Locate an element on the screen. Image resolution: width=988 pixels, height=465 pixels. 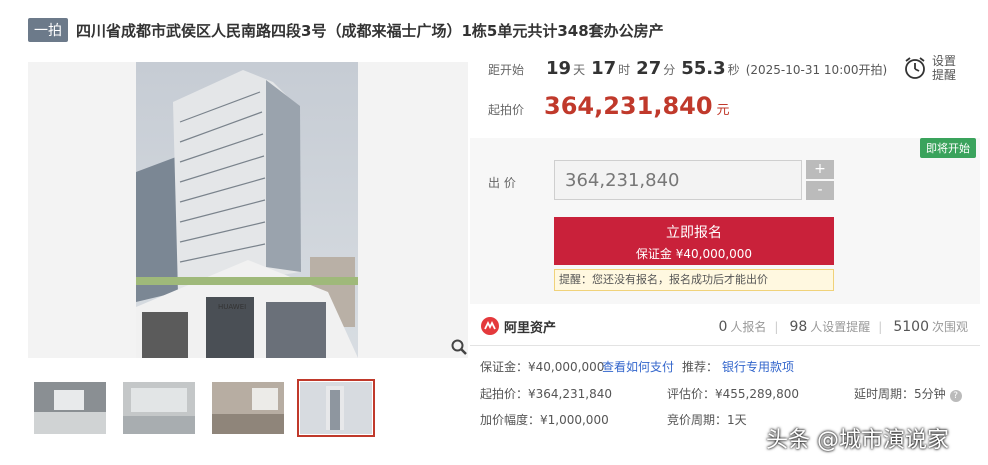
starting-price-value: 364,231,840 is located at coordinates (628, 106).